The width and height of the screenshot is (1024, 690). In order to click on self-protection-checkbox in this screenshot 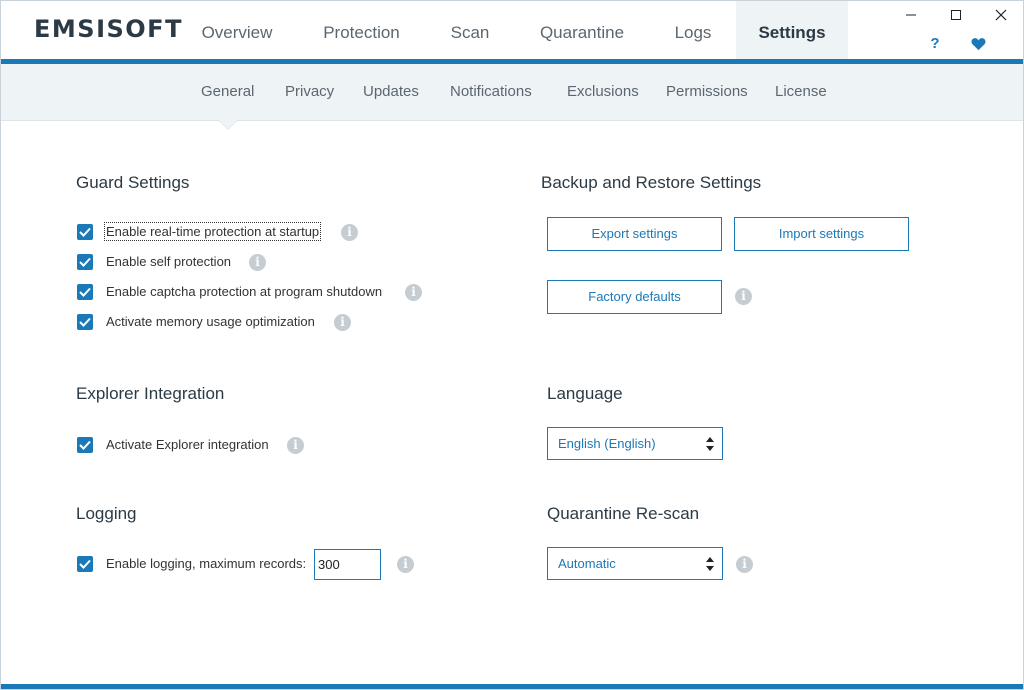, I will do `click(85, 262)`.